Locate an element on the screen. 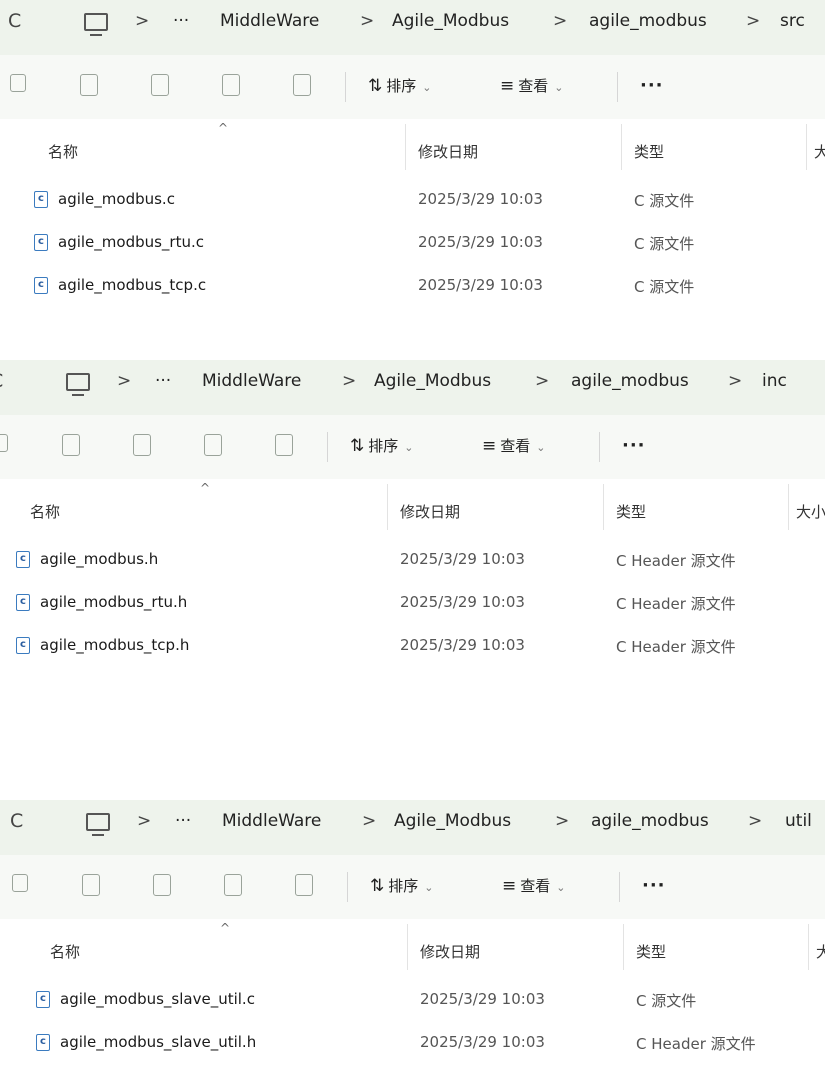  breadcrumb-item: util is located at coordinates (798, 821).